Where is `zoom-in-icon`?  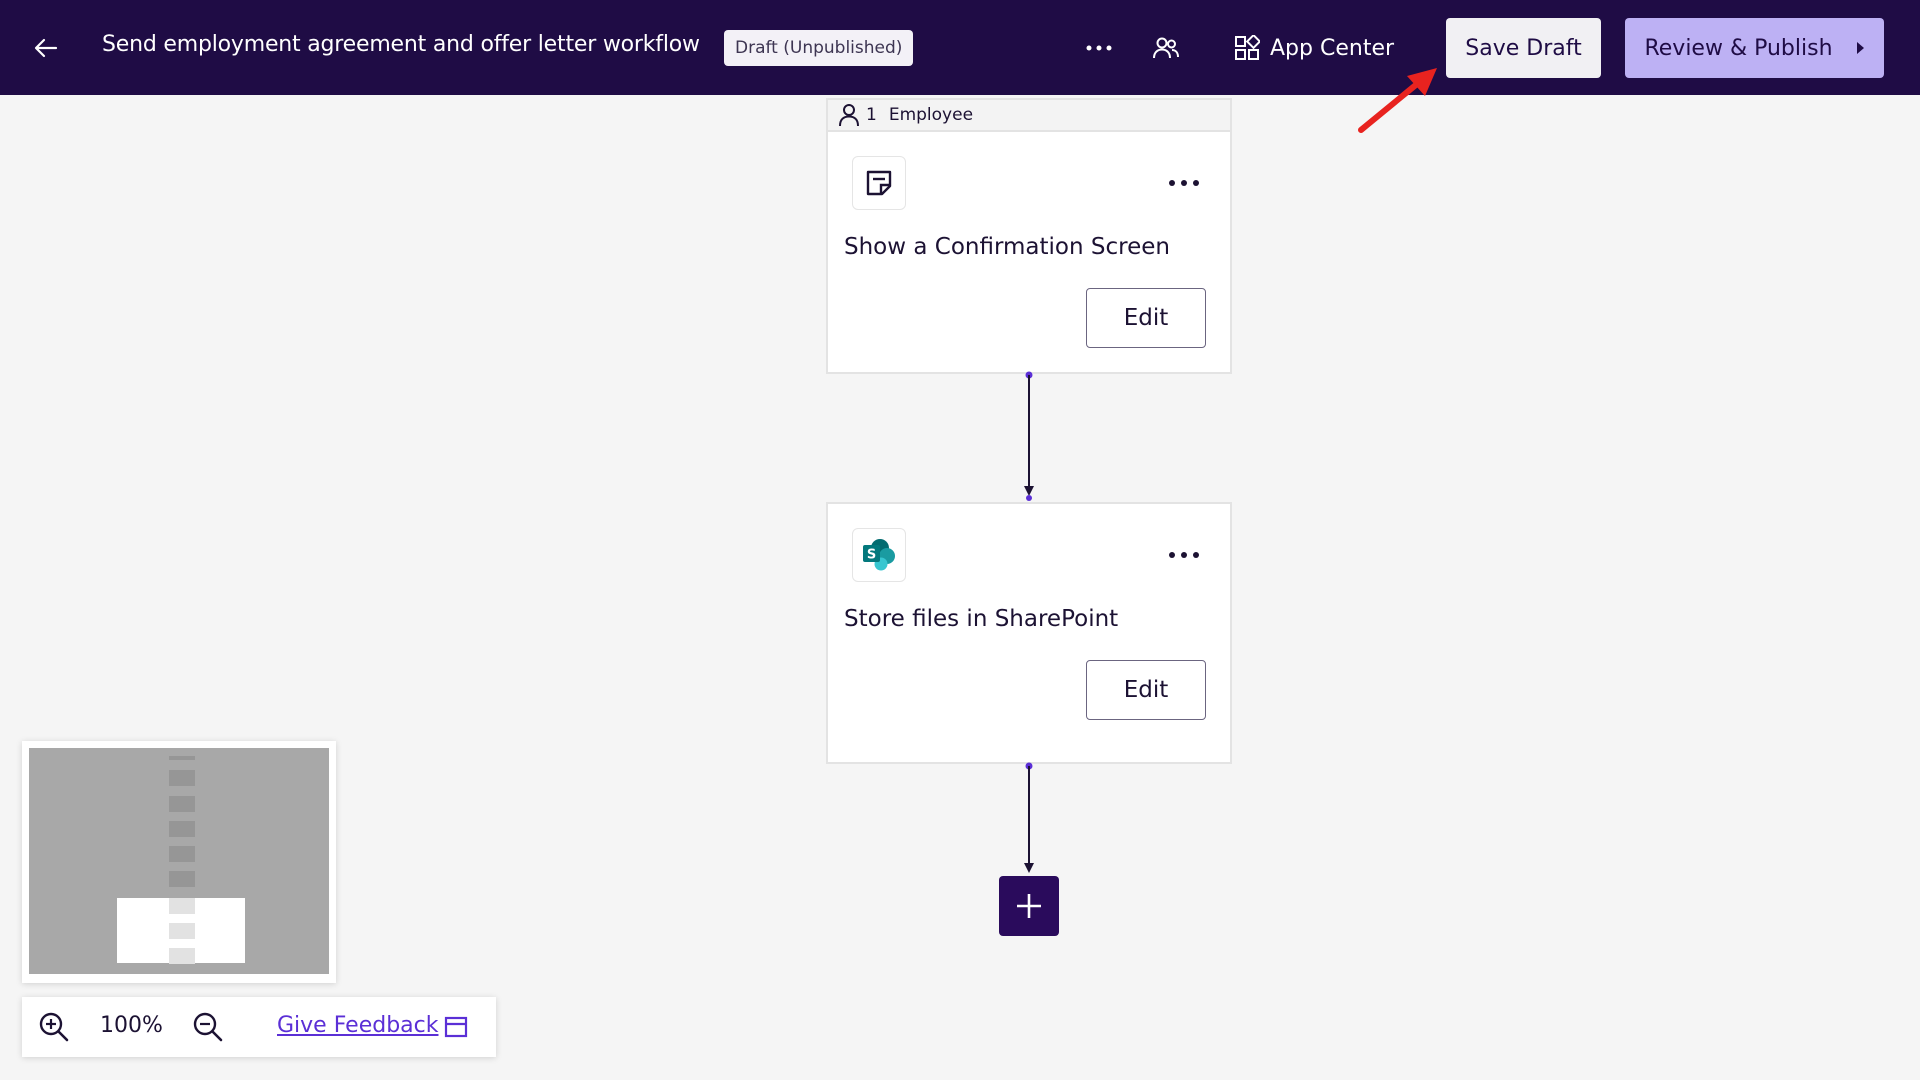 zoom-in-icon is located at coordinates (54, 1027).